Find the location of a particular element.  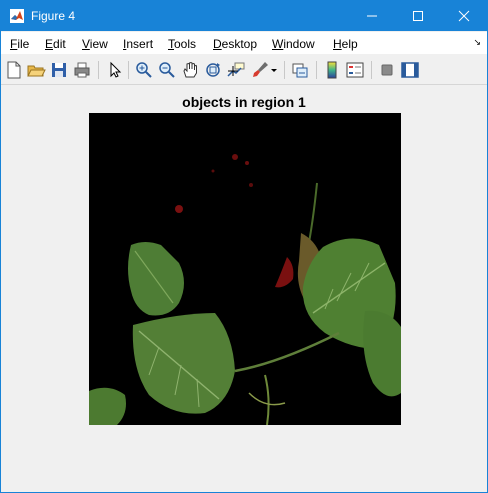

chevron-down-icon is located at coordinates (274, 70).